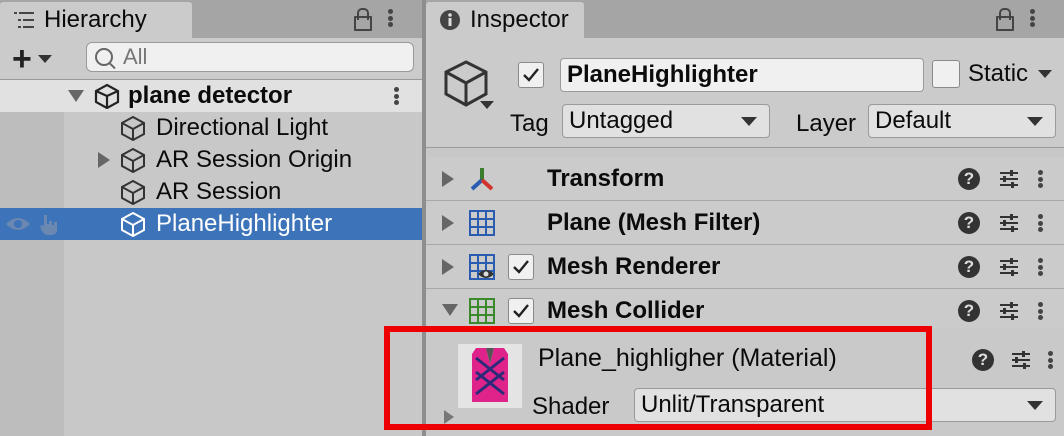 Image resolution: width=1064 pixels, height=436 pixels. Describe the element at coordinates (104, 57) in the screenshot. I see `search-icon` at that location.